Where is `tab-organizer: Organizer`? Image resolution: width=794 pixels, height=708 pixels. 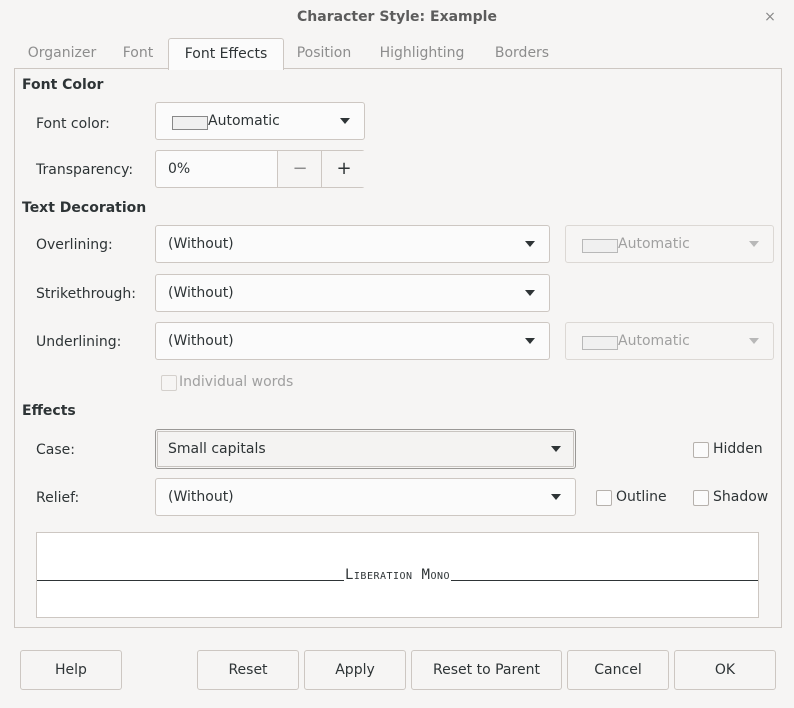
tab-organizer: Organizer is located at coordinates (62, 53).